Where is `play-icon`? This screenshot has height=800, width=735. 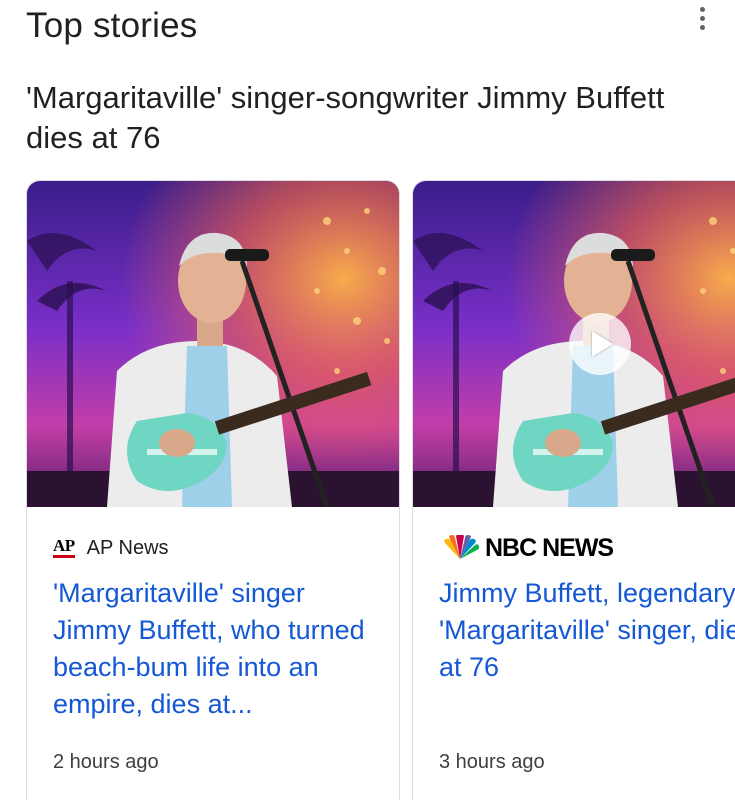 play-icon is located at coordinates (602, 344).